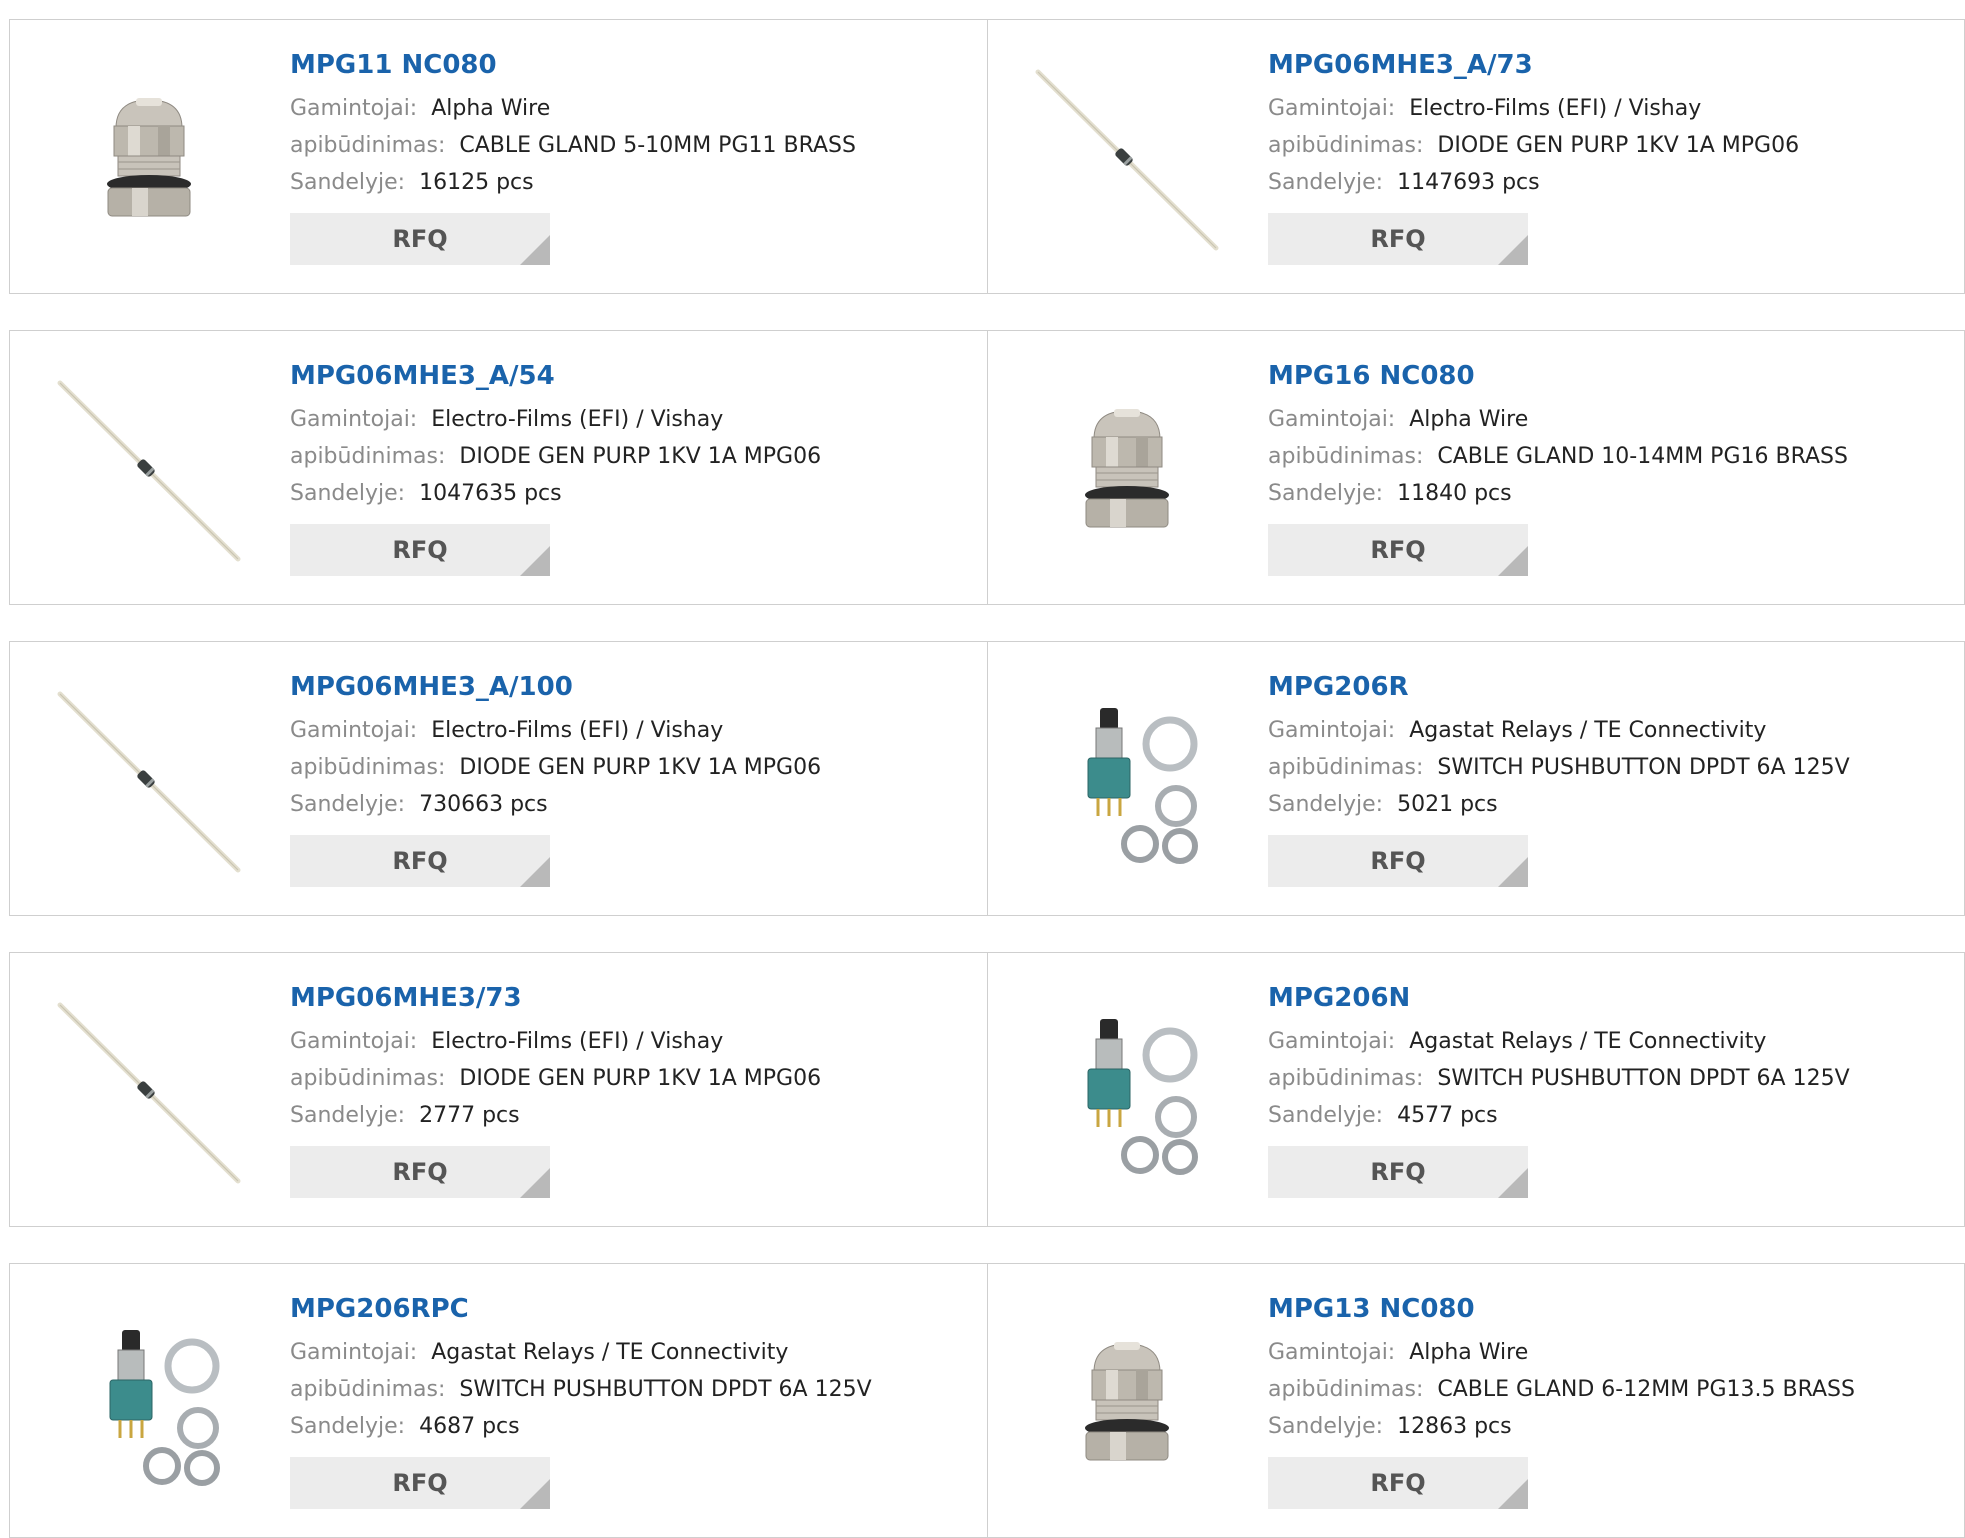 This screenshot has width=1965, height=1538. I want to click on product-name-link: MPG06MHE3_A/73, so click(1606, 65).